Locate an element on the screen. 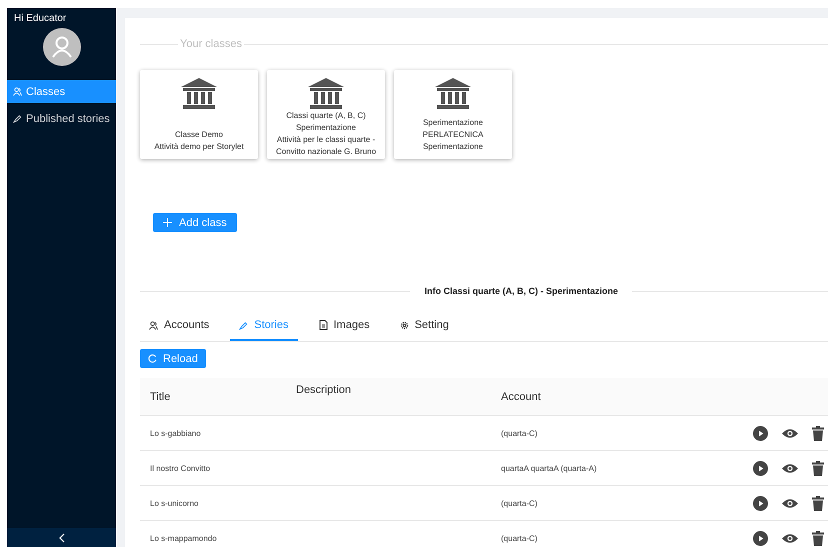 The width and height of the screenshot is (828, 547). class-card: Sperimentazione PERLATECNICA Sperimentazione is located at coordinates (453, 114).